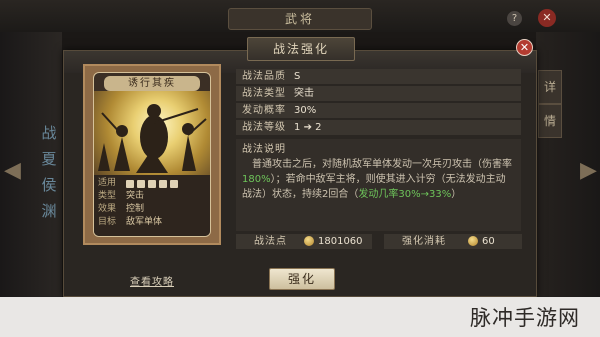 The height and width of the screenshot is (337, 600). I want to click on upgrade-button: 强化, so click(302, 279).